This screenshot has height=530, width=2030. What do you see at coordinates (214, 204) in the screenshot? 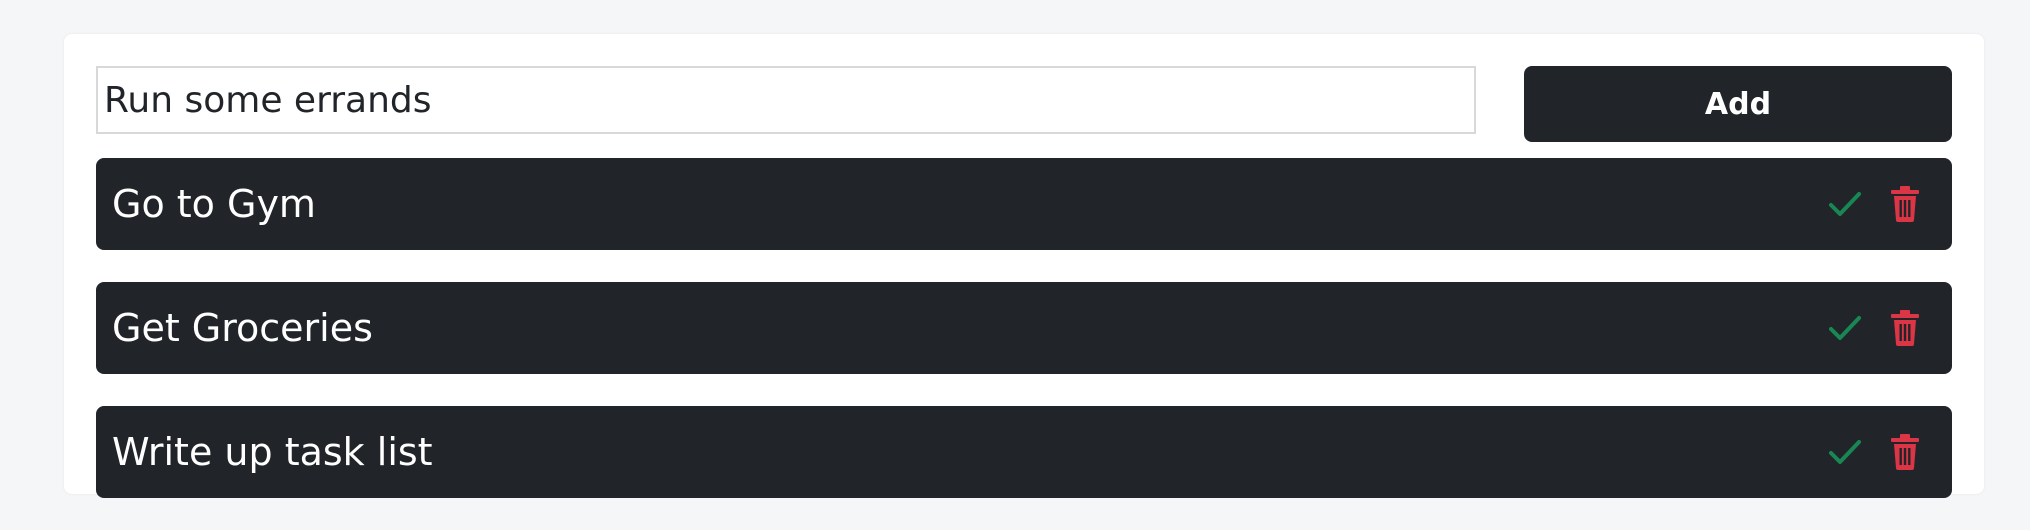
I see `task-label: Go to Gym` at bounding box center [214, 204].